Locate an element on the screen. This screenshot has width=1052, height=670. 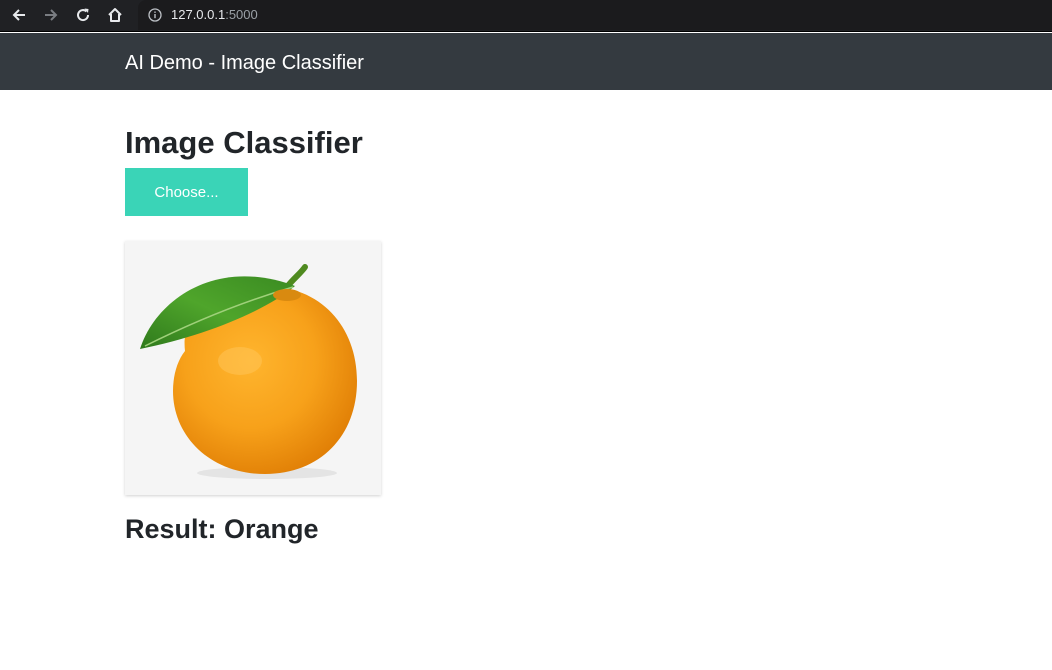
site-info-icon is located at coordinates (155, 15).